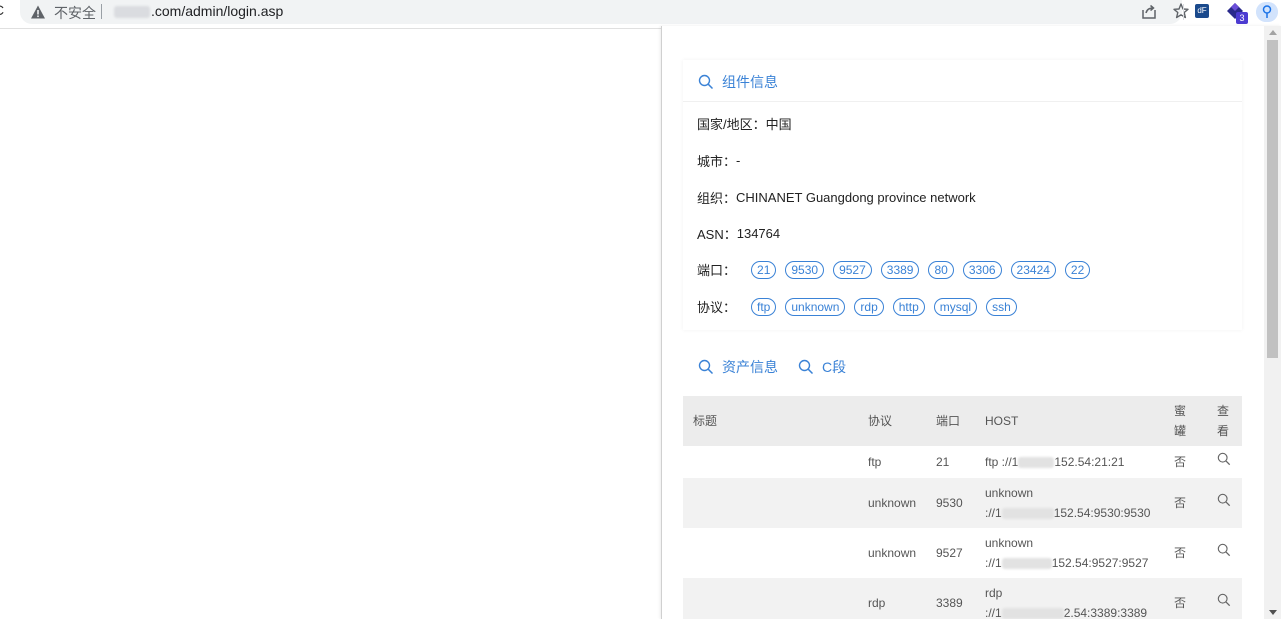  Describe the element at coordinates (750, 82) in the screenshot. I see `component-info-label: 组件信息` at that location.